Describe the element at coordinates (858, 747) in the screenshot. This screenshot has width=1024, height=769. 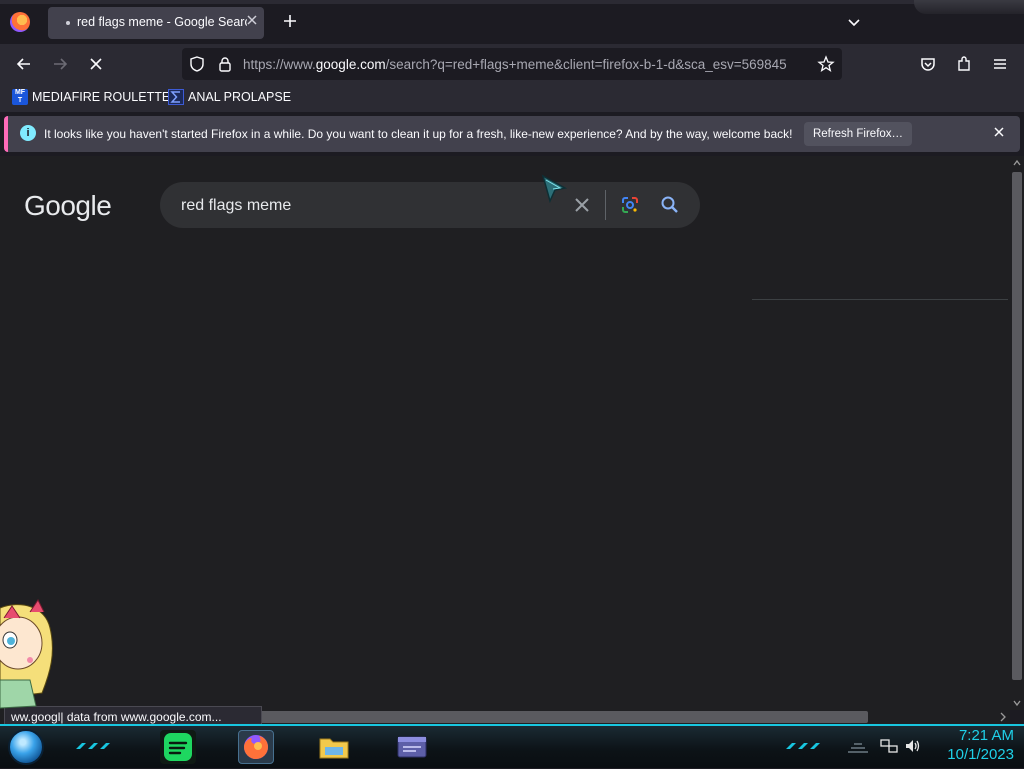
I see `show-hidden-icons-icon` at that location.